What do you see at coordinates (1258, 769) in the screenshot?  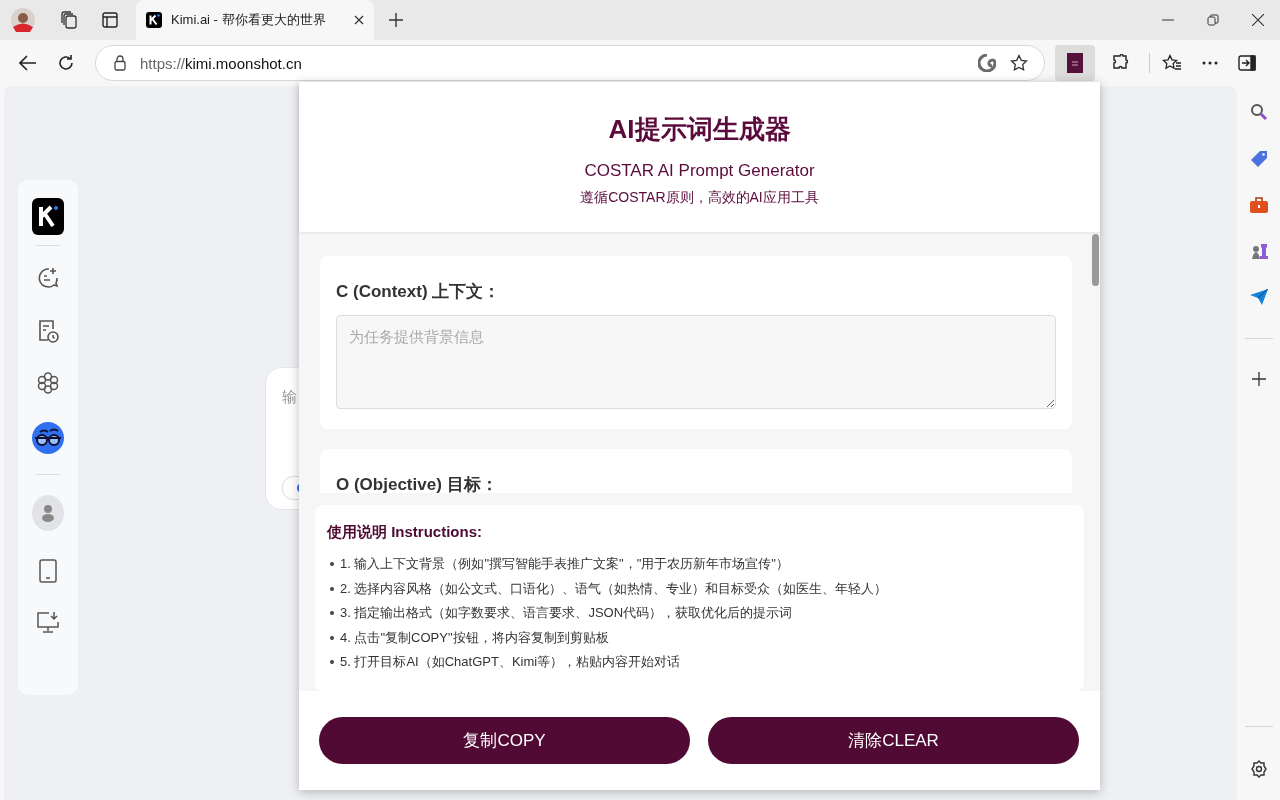 I see `settings-icon` at bounding box center [1258, 769].